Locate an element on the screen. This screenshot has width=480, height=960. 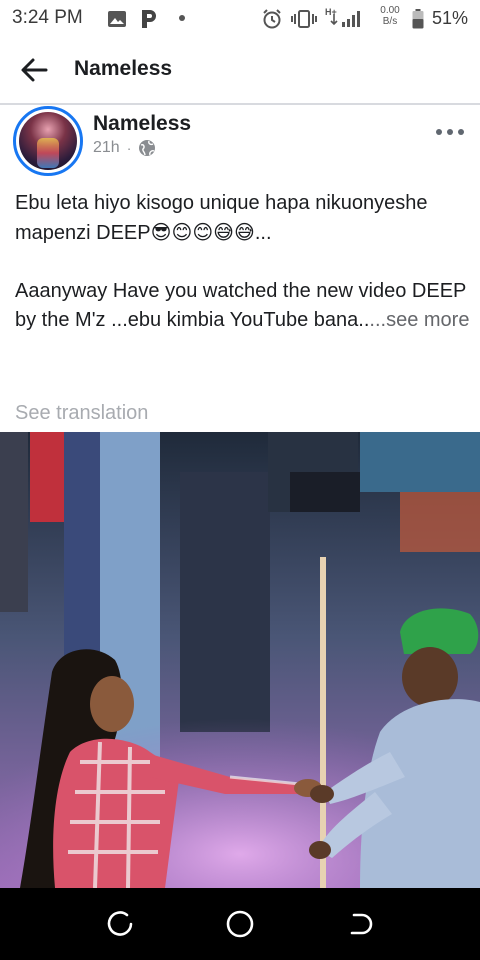
post-meta: 21h · is located at coordinates (124, 148).